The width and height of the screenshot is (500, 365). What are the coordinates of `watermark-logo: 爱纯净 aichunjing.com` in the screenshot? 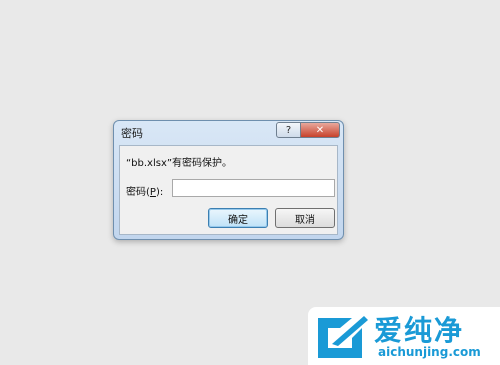 It's located at (404, 336).